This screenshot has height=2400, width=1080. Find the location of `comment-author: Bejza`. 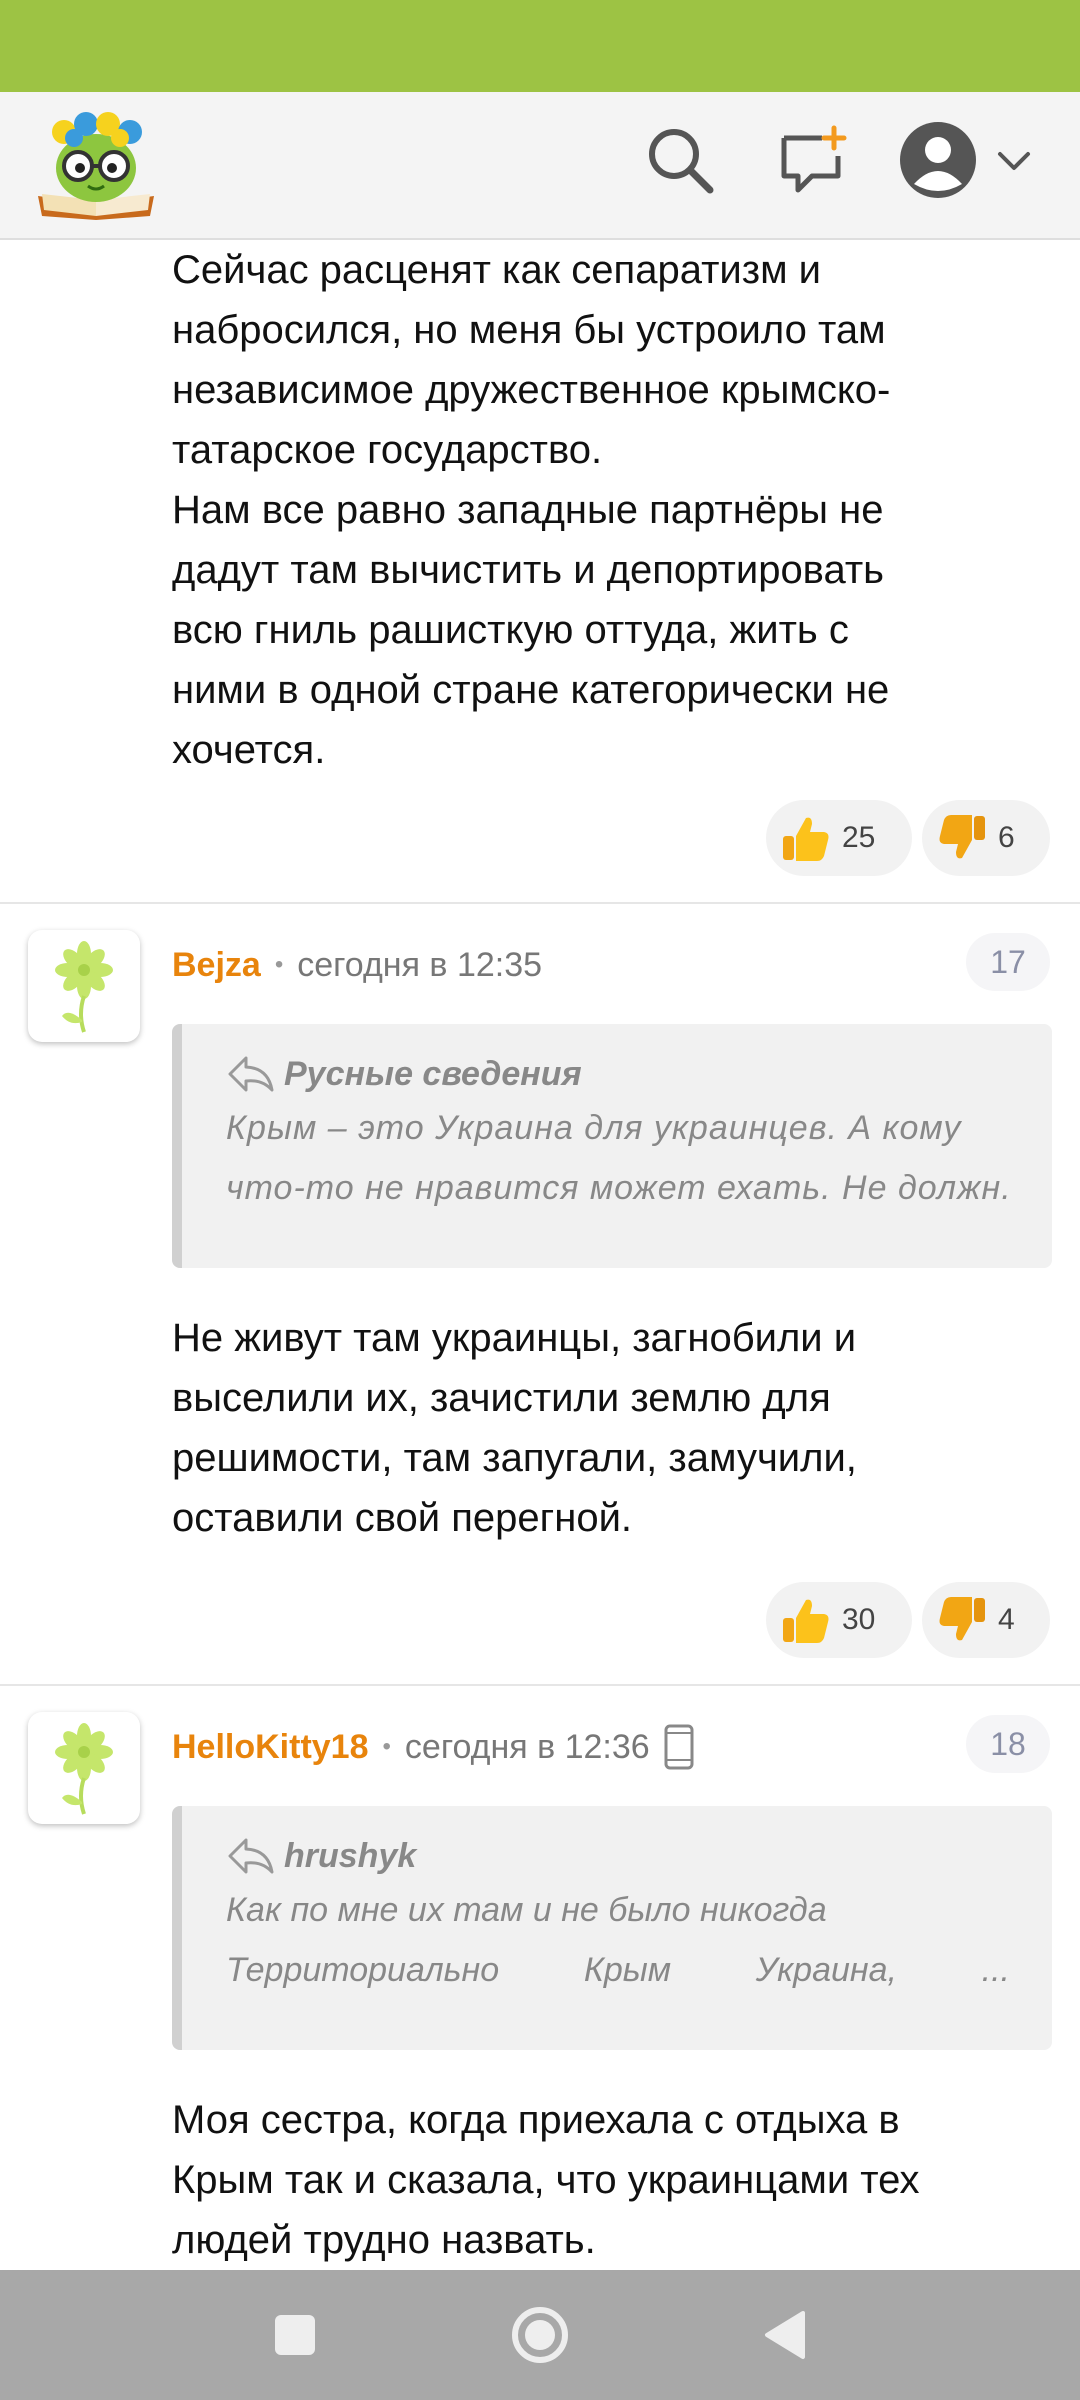

comment-author: Bejza is located at coordinates (216, 965).